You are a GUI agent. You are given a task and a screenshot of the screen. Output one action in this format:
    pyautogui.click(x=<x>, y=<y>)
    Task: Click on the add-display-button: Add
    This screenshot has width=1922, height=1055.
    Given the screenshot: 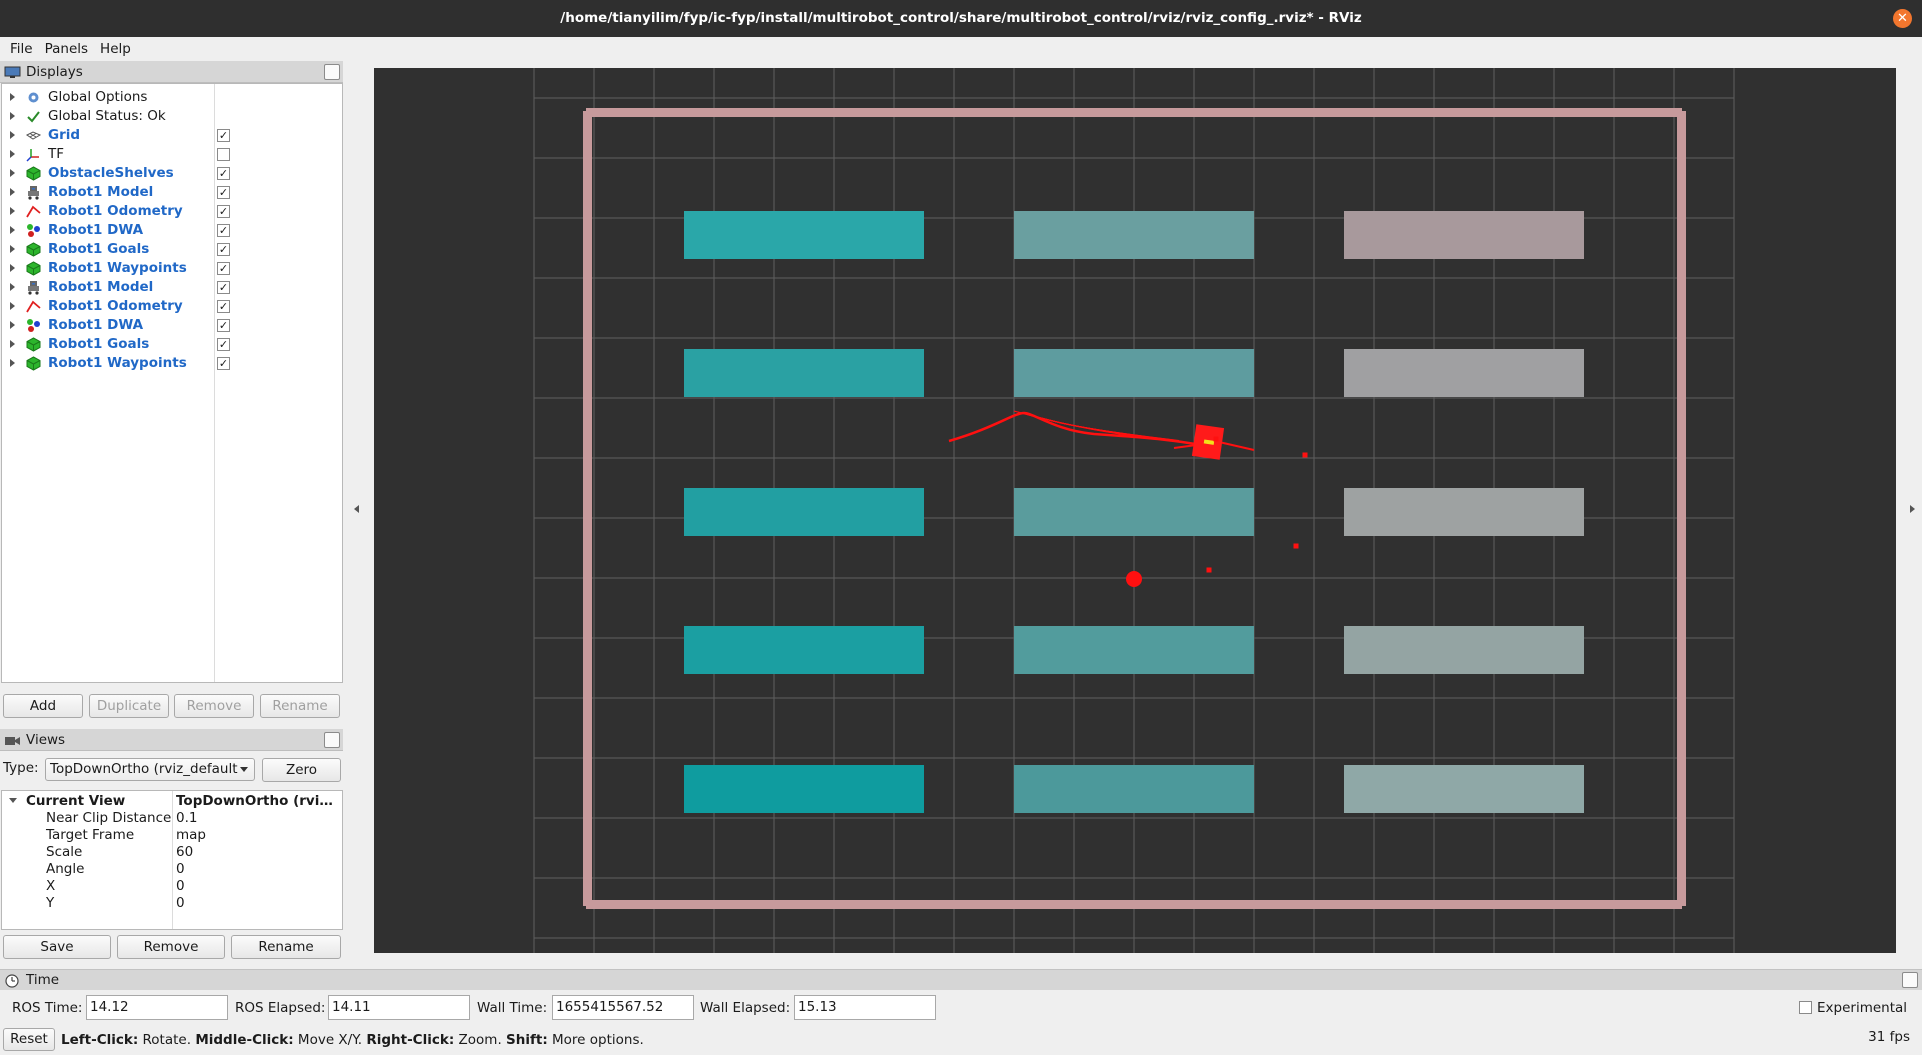 What is the action you would take?
    pyautogui.click(x=43, y=706)
    